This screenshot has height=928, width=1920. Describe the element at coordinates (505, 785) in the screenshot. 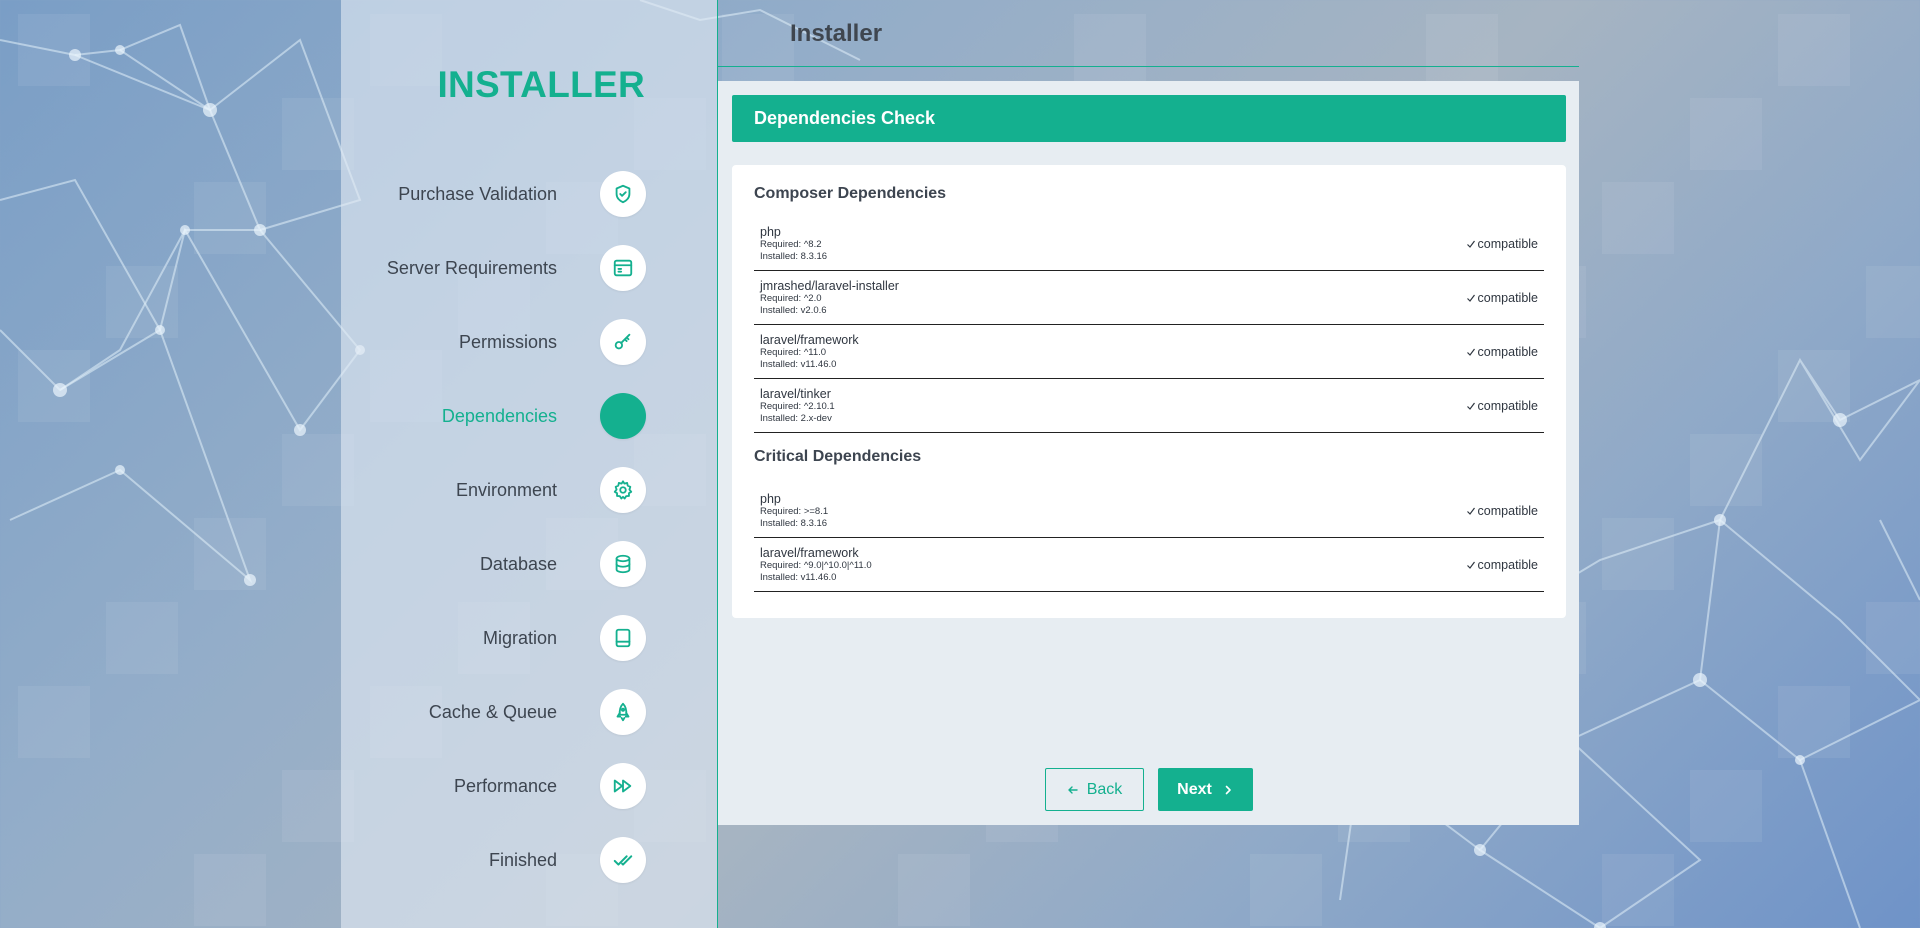

I see `step-label: Performance` at that location.